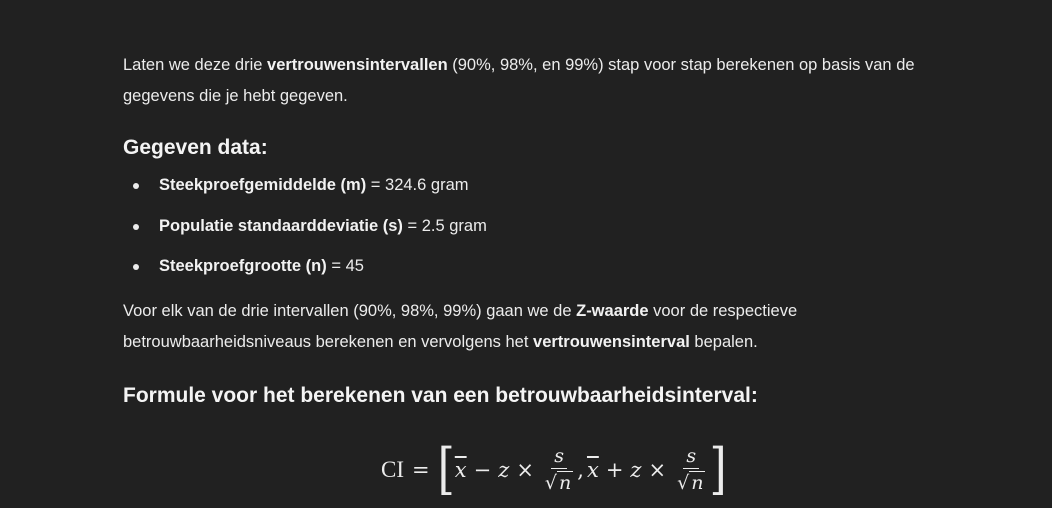  What do you see at coordinates (482, 470) in the screenshot?
I see `formula-minus: −` at bounding box center [482, 470].